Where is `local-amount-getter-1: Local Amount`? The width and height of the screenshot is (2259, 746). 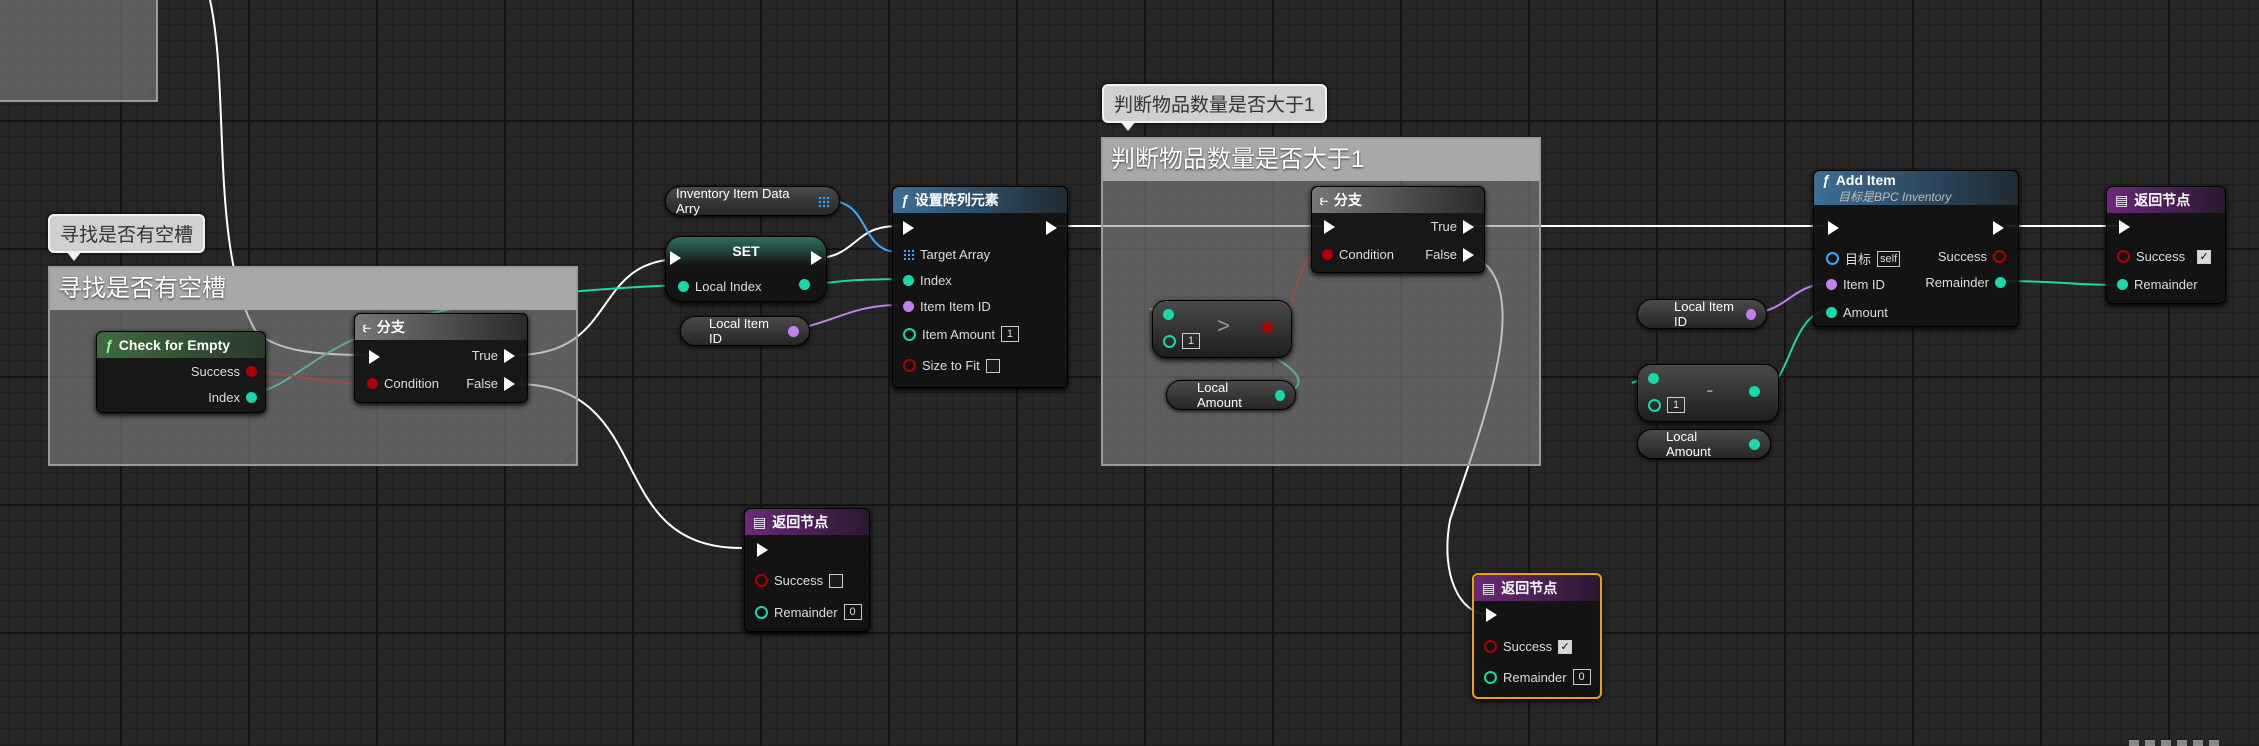 local-amount-getter-1: Local Amount is located at coordinates (1231, 395).